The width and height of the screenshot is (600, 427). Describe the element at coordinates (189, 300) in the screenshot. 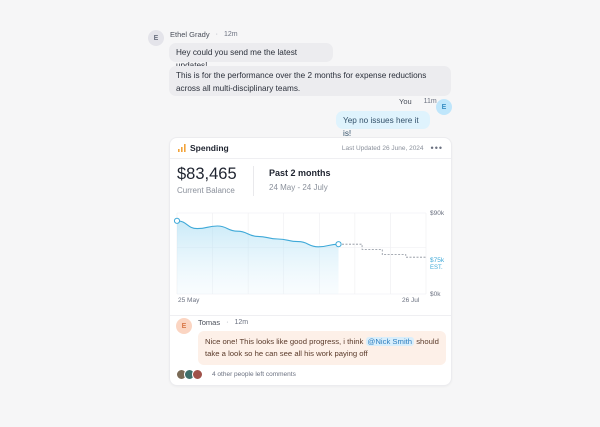

I see `x-start-label: 25 May` at that location.